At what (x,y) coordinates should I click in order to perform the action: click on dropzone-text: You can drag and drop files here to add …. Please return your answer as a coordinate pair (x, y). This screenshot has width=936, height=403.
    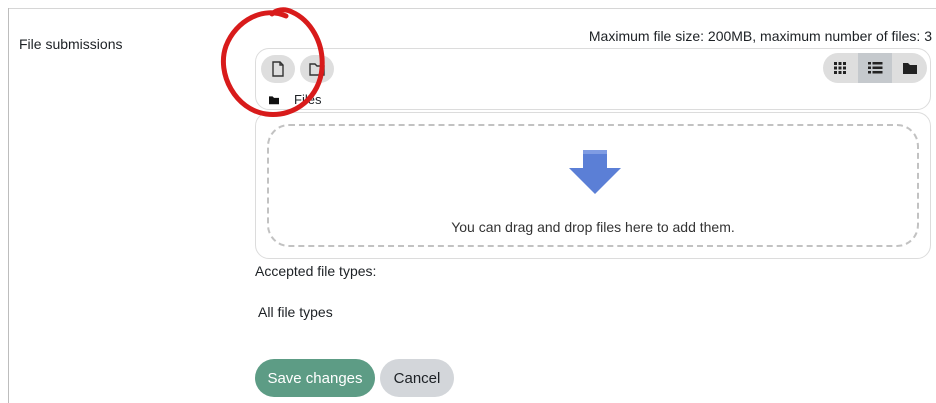
    Looking at the image, I should click on (593, 227).